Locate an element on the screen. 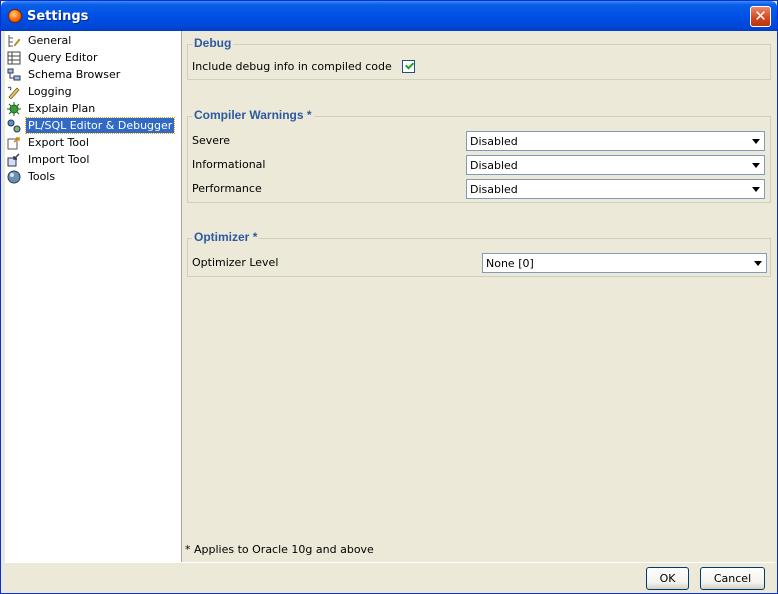 The width and height of the screenshot is (778, 594). window-title: Settings is located at coordinates (58, 16).